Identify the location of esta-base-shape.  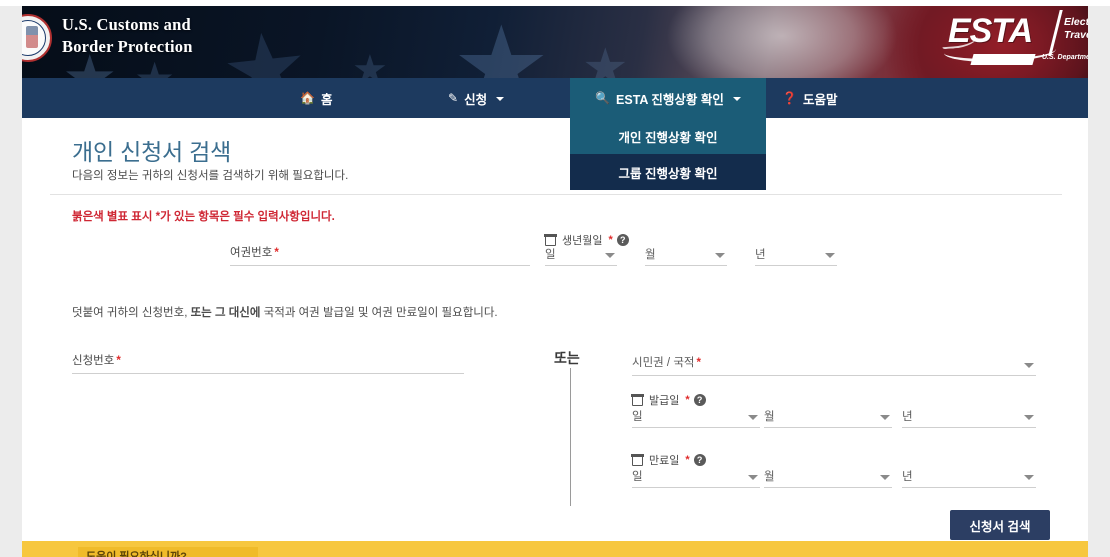
(1003, 59).